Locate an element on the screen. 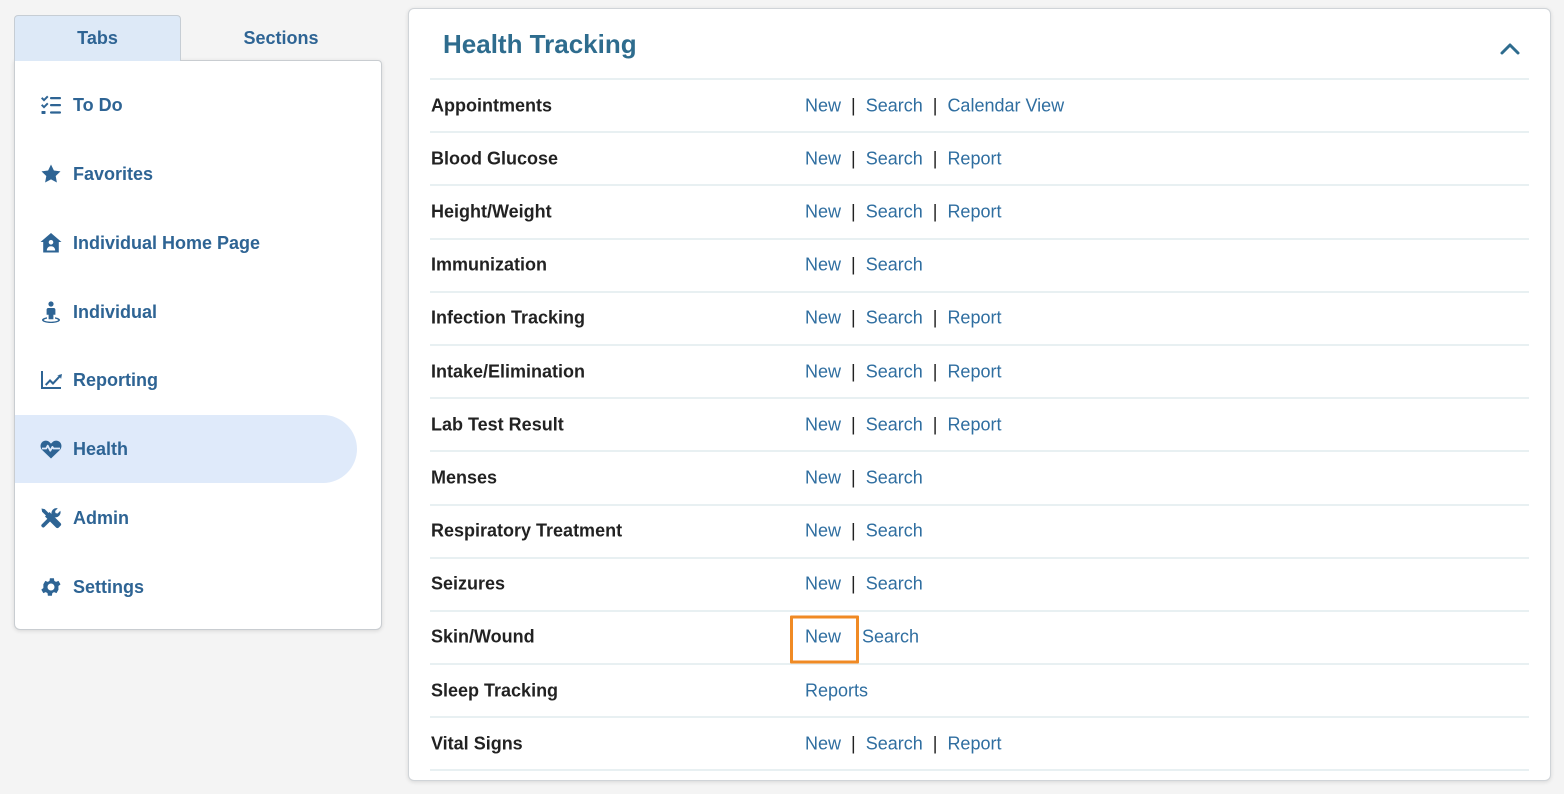 This screenshot has height=794, width=1564. row-links: New | Search | Calendar View is located at coordinates (934, 105).